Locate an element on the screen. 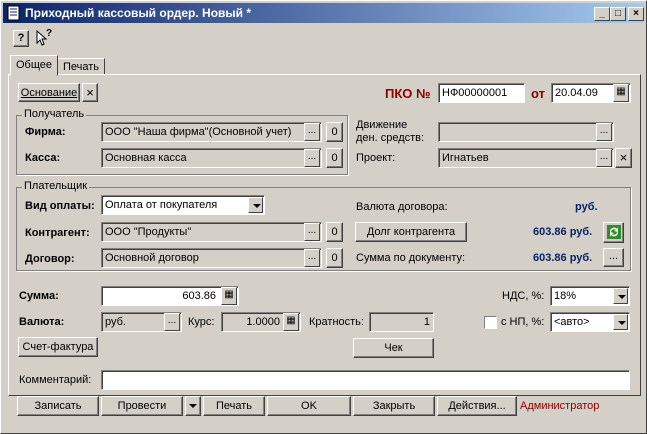  close-window-button: × is located at coordinates (636, 14).